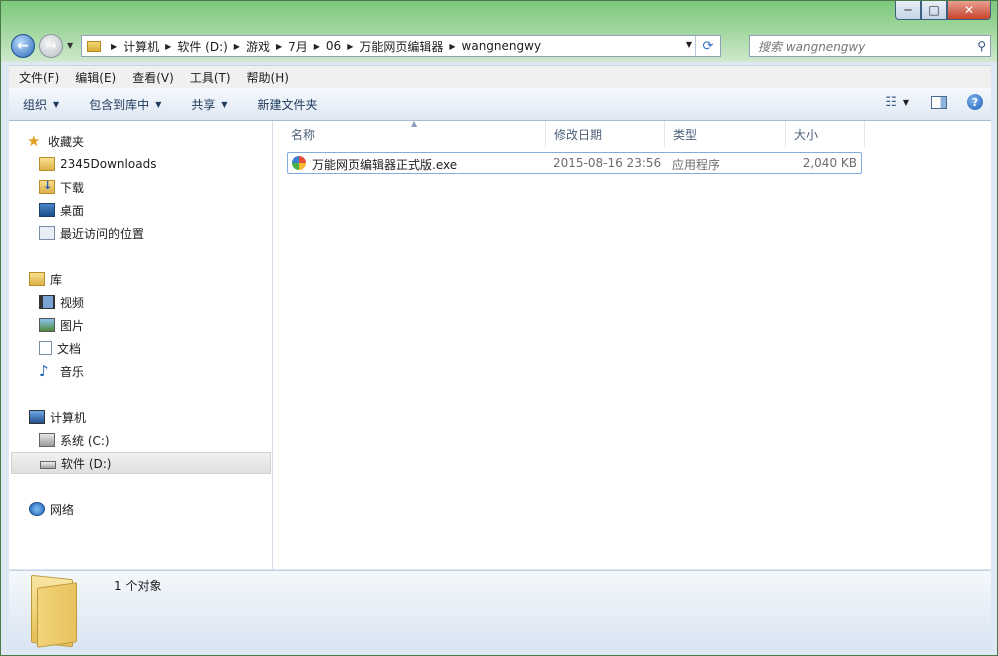 Image resolution: width=998 pixels, height=656 pixels. I want to click on sidebar-item-documents: 文档, so click(170, 348).